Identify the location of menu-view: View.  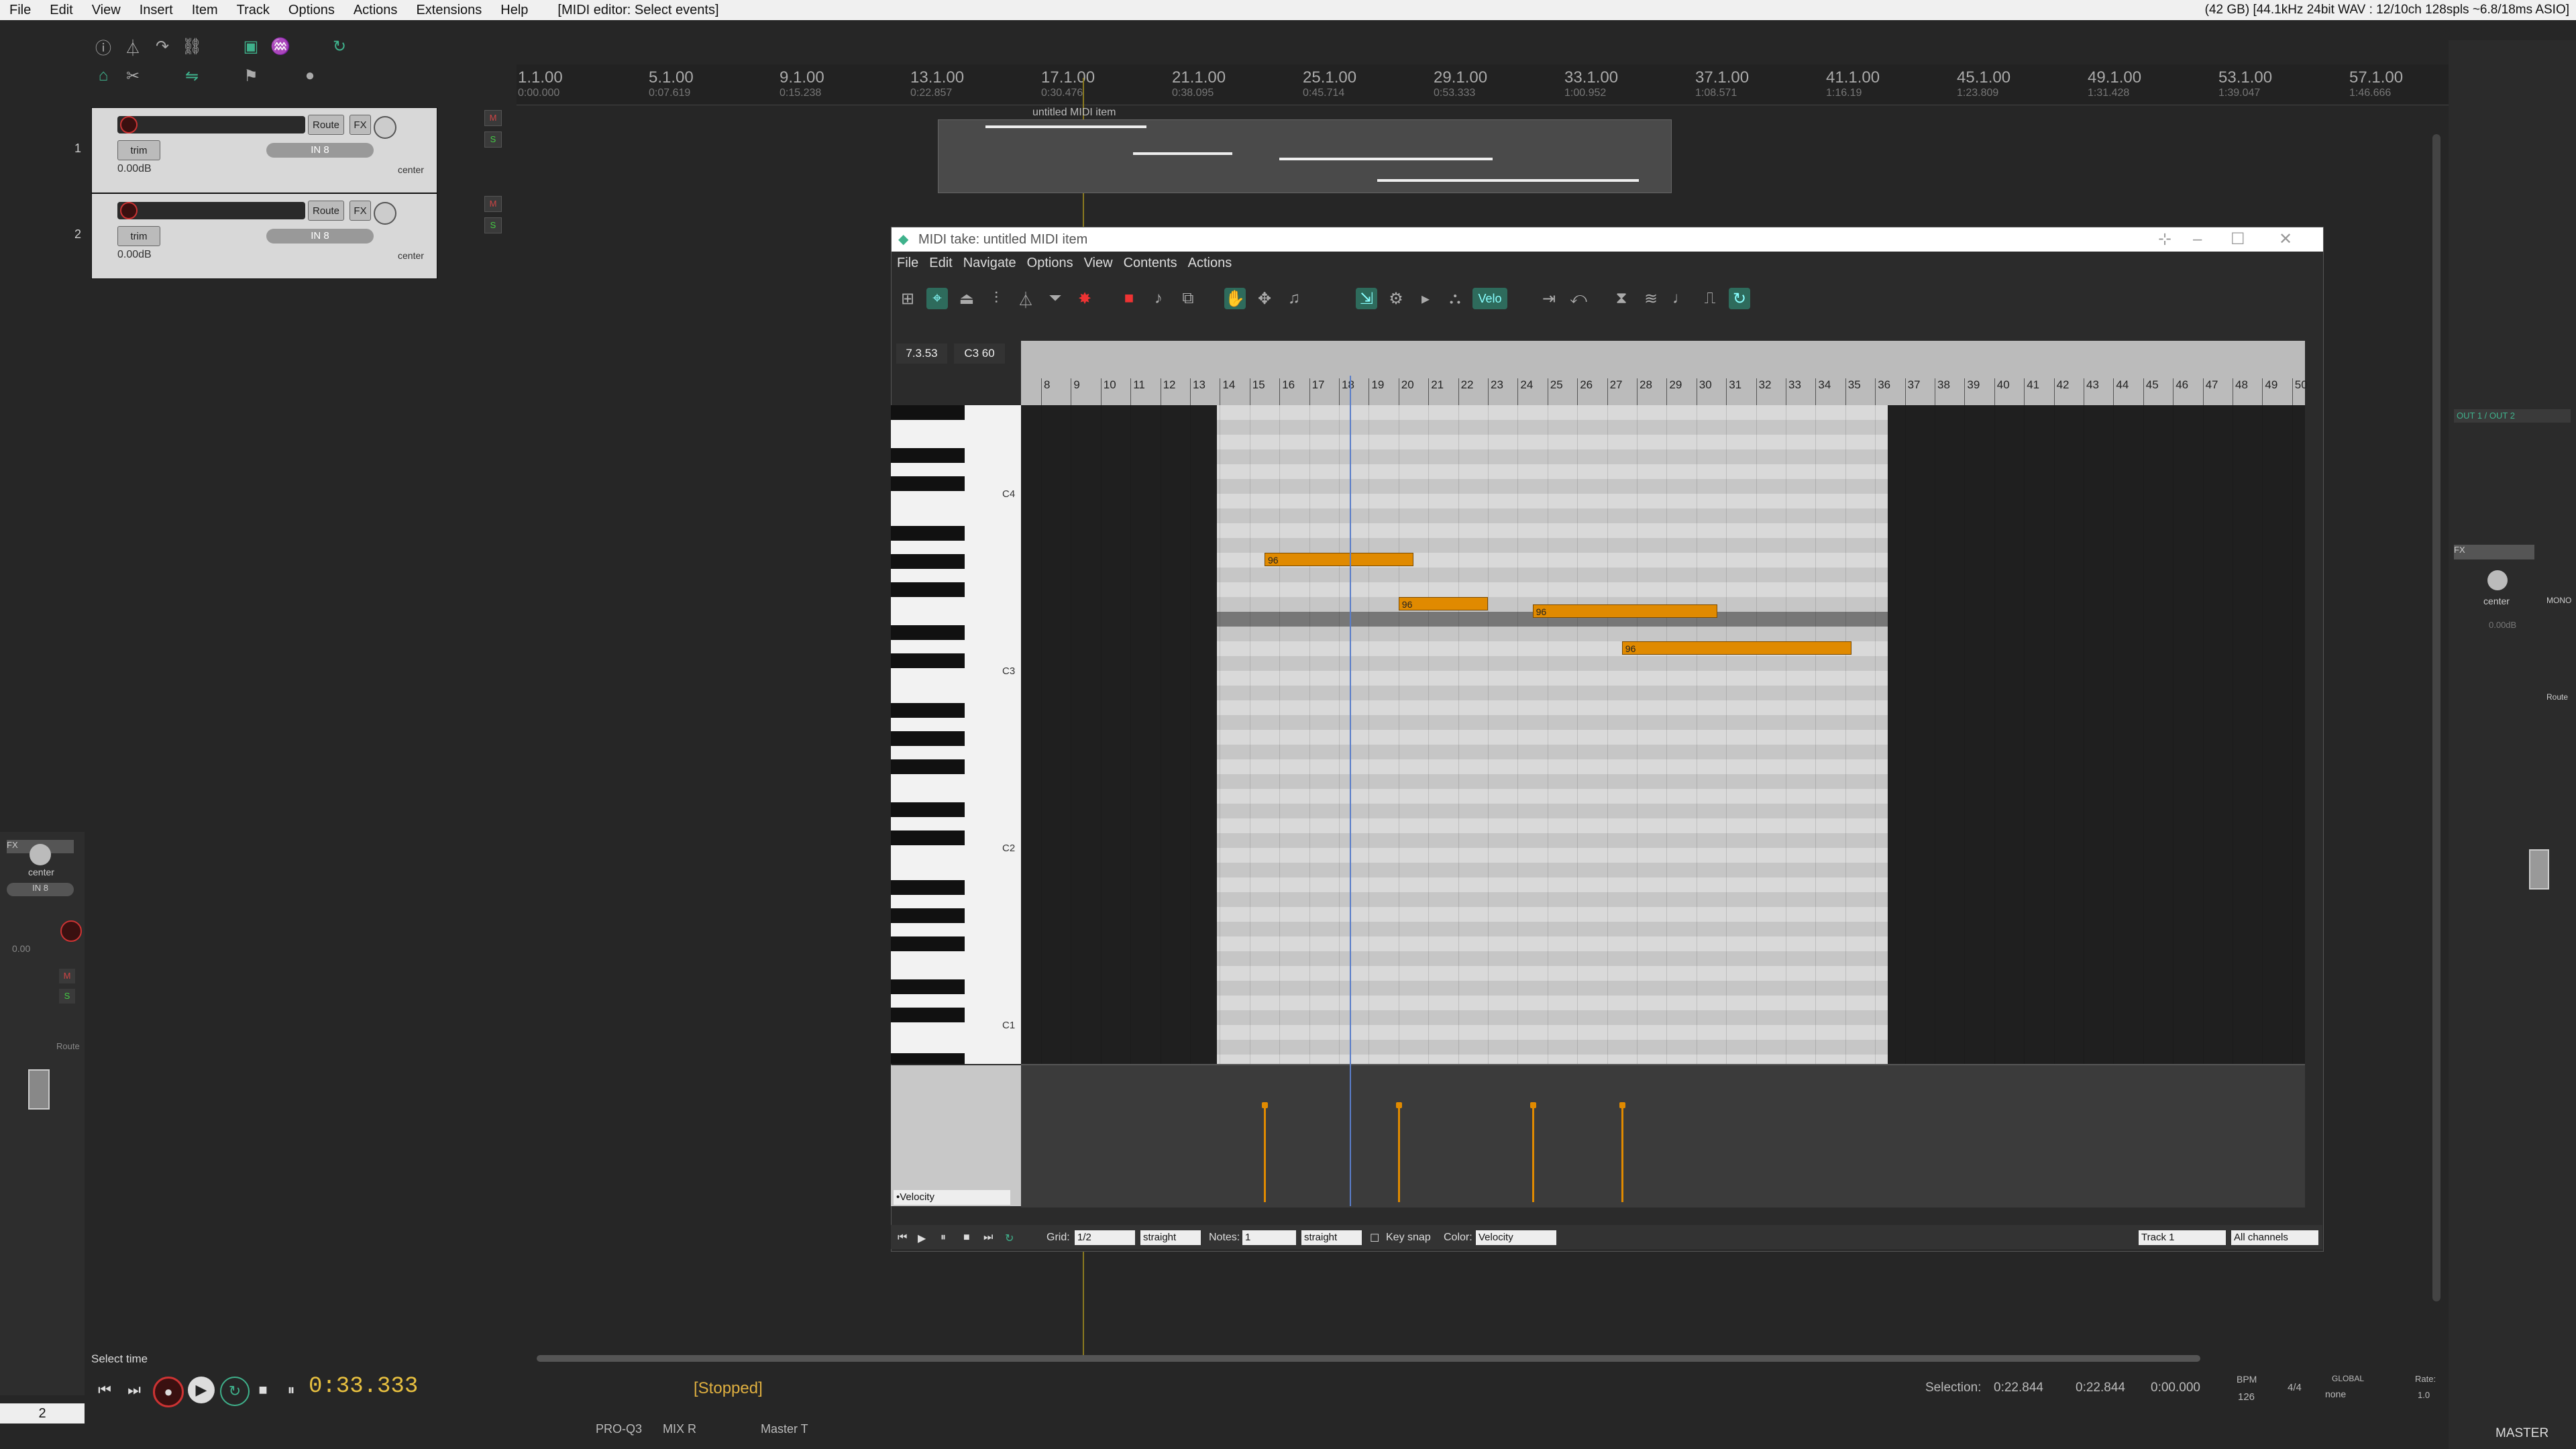
(106, 10).